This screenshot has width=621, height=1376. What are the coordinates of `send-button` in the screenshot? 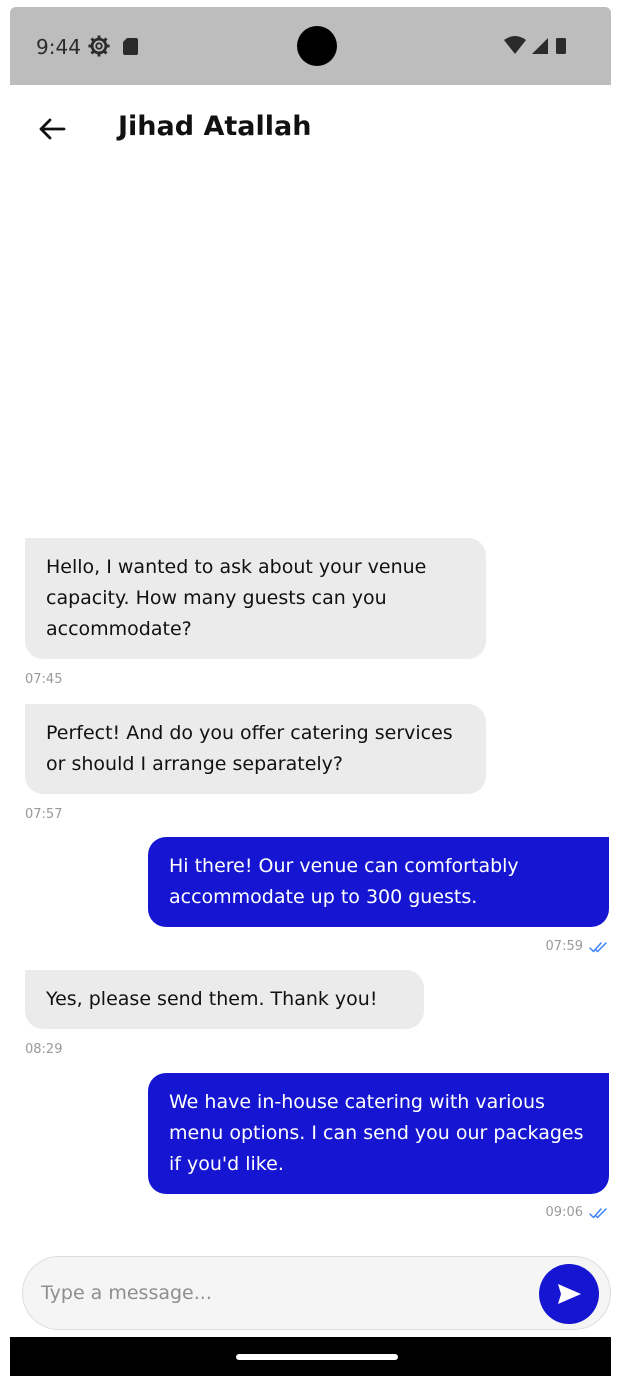 It's located at (569, 1294).